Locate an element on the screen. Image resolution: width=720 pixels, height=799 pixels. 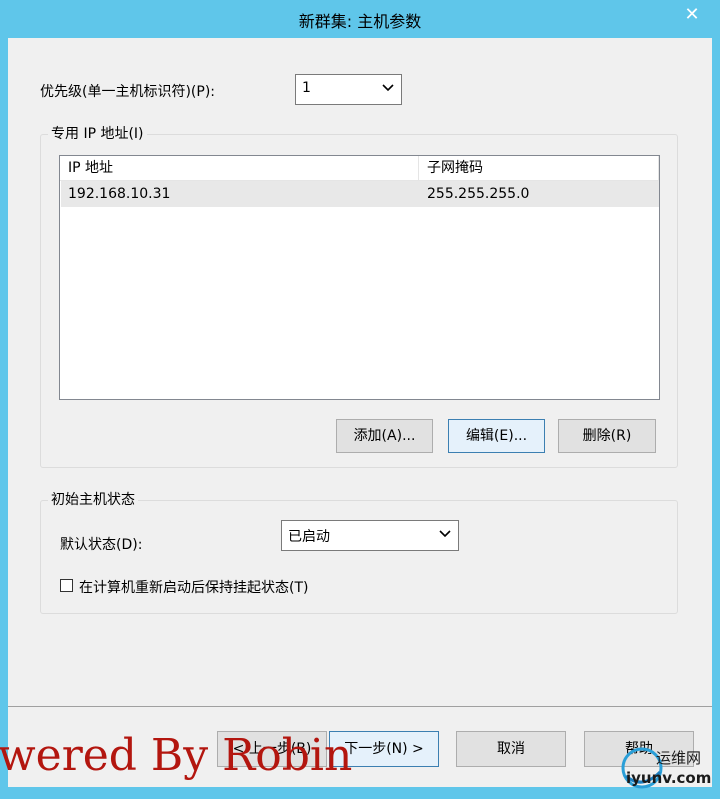
cancel-button: 取消 is located at coordinates (511, 749).